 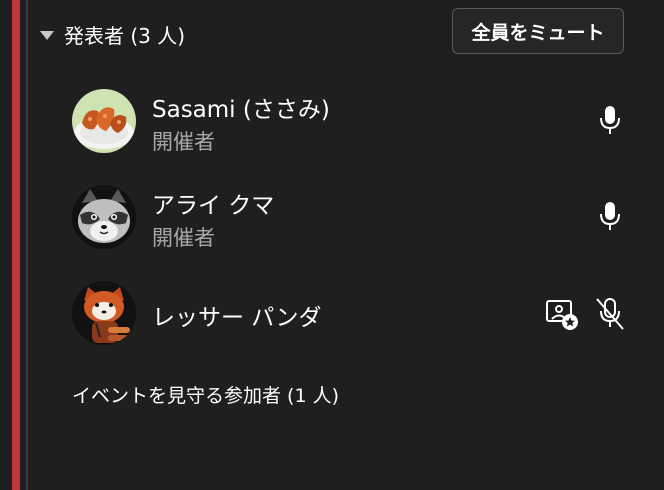 I want to click on participant-name: アライ クマ, so click(x=213, y=206).